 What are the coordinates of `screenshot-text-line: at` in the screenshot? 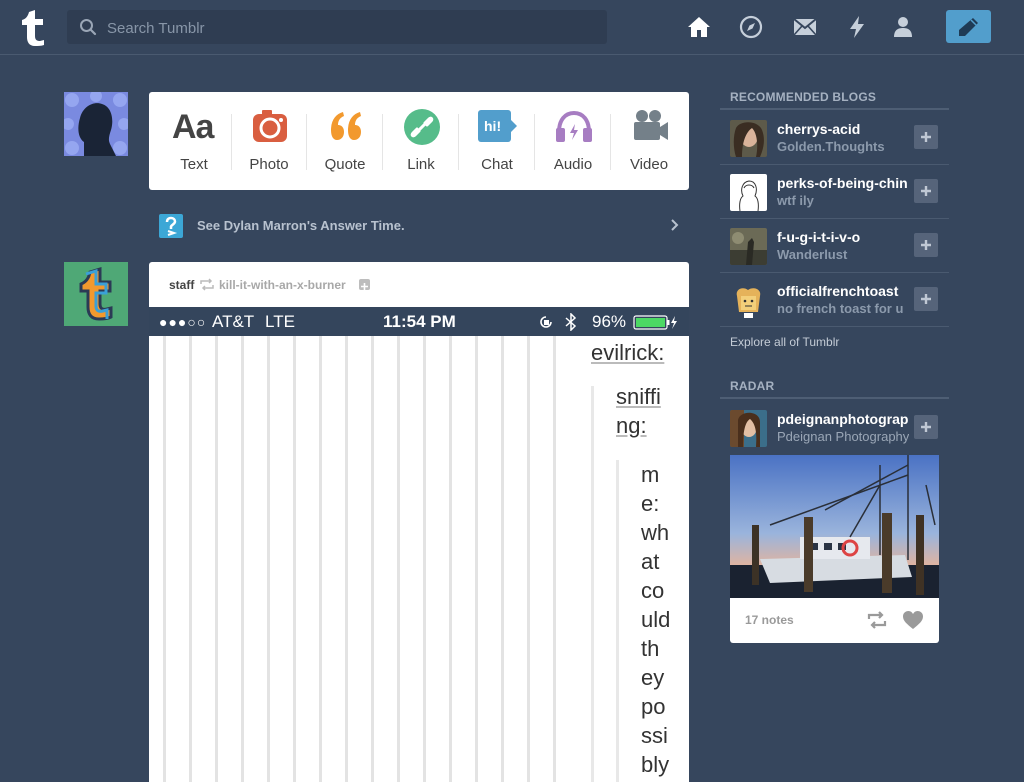 It's located at (650, 561).